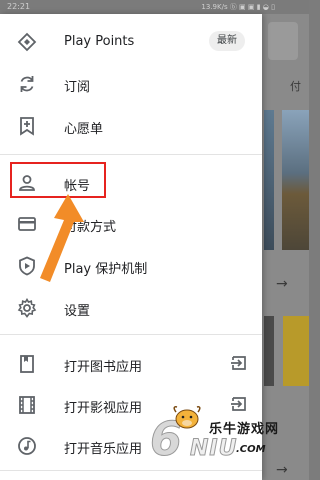  What do you see at coordinates (154, 7) in the screenshot?
I see `status-bar: 22:21 13.9K/s ⓑ ▣ ▣ ▮ ◒ ▯` at bounding box center [154, 7].